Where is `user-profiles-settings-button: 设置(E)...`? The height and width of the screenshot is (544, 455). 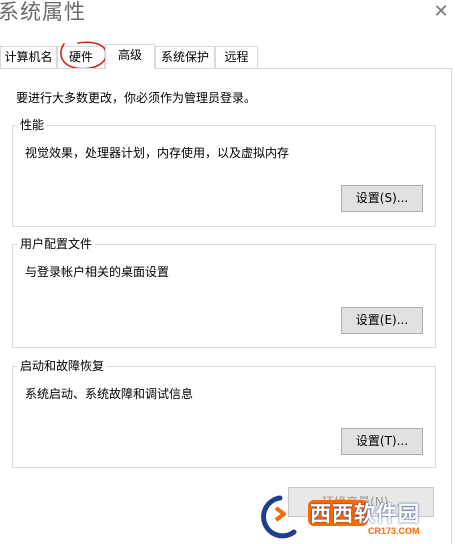
user-profiles-settings-button: 设置(E)... is located at coordinates (382, 320).